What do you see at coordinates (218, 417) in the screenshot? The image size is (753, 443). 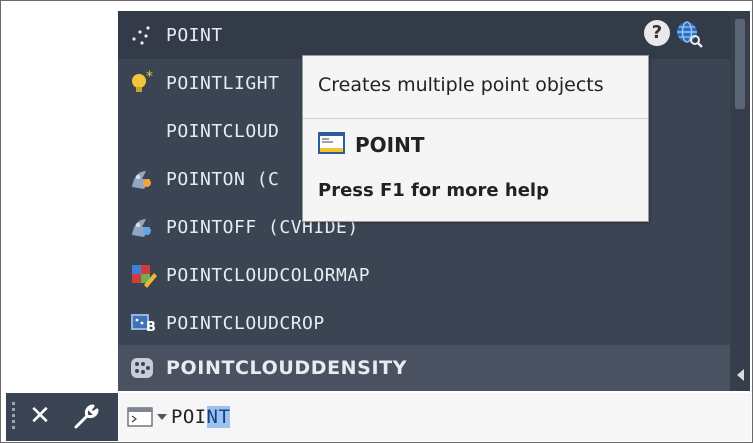 I see `autocomplete-highlight: NT` at bounding box center [218, 417].